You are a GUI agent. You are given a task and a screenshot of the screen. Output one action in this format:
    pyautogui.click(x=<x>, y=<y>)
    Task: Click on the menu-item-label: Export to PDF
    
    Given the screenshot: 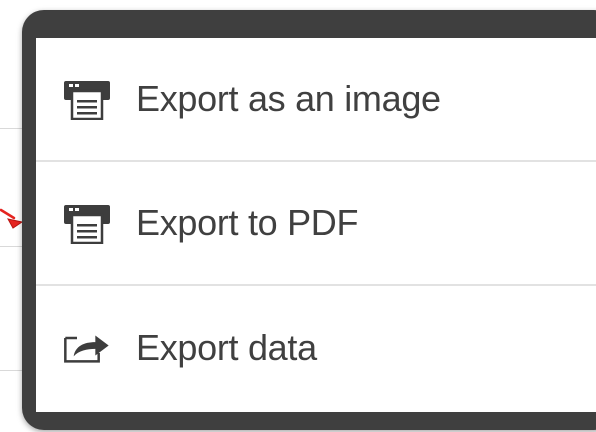 What is the action you would take?
    pyautogui.click(x=247, y=222)
    